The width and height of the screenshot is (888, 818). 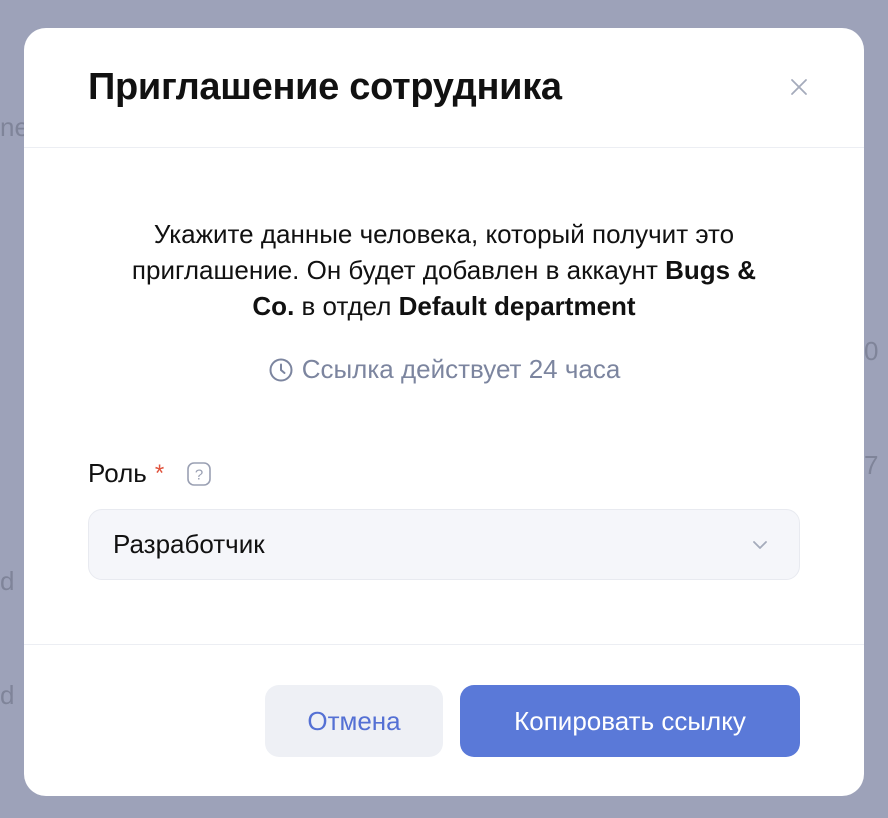 I want to click on dialog-header: Приглашение сотрудника, so click(x=444, y=88).